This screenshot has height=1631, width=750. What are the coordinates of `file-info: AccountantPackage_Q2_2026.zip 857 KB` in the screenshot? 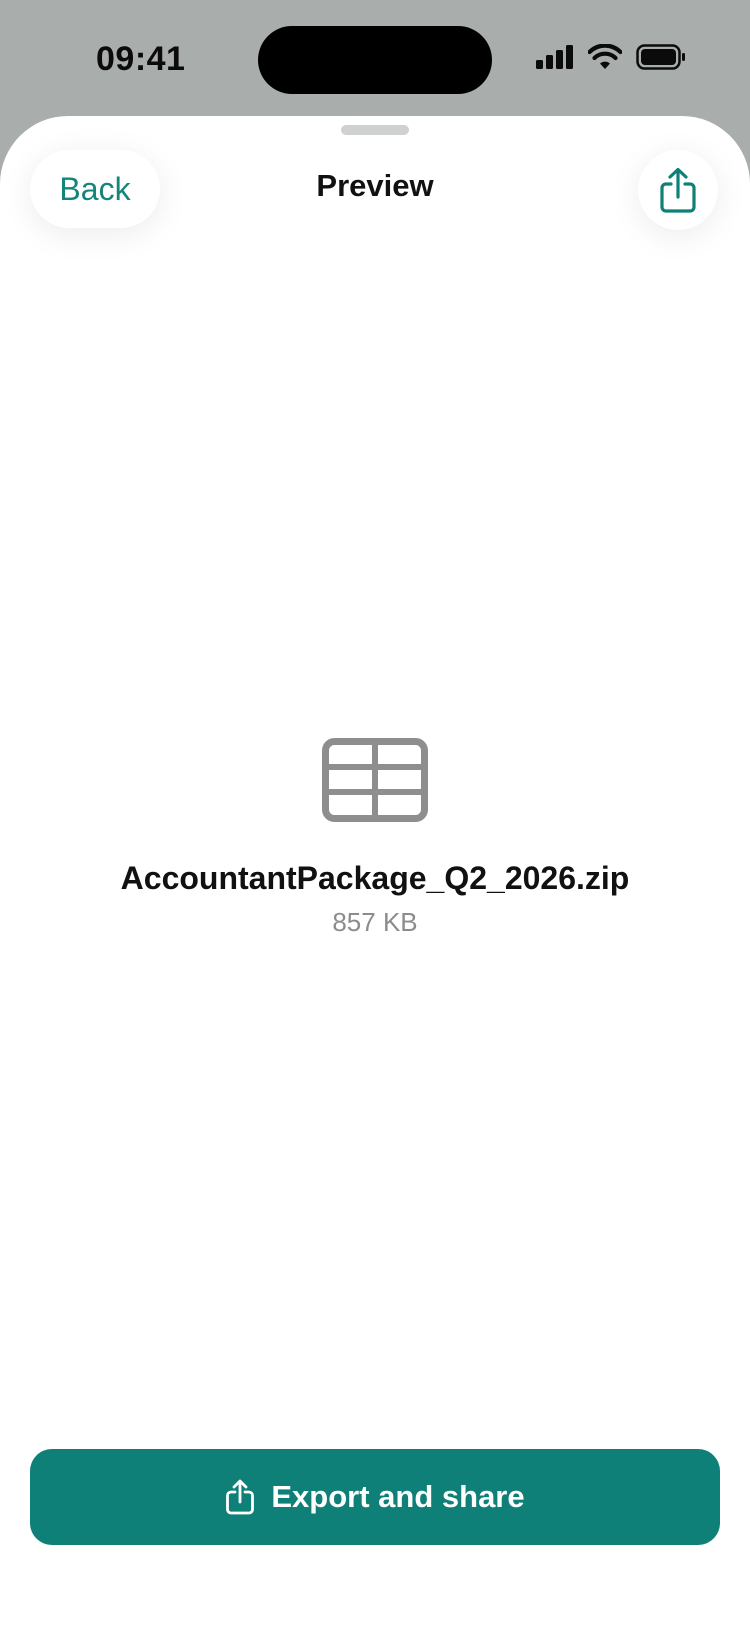 It's located at (375, 838).